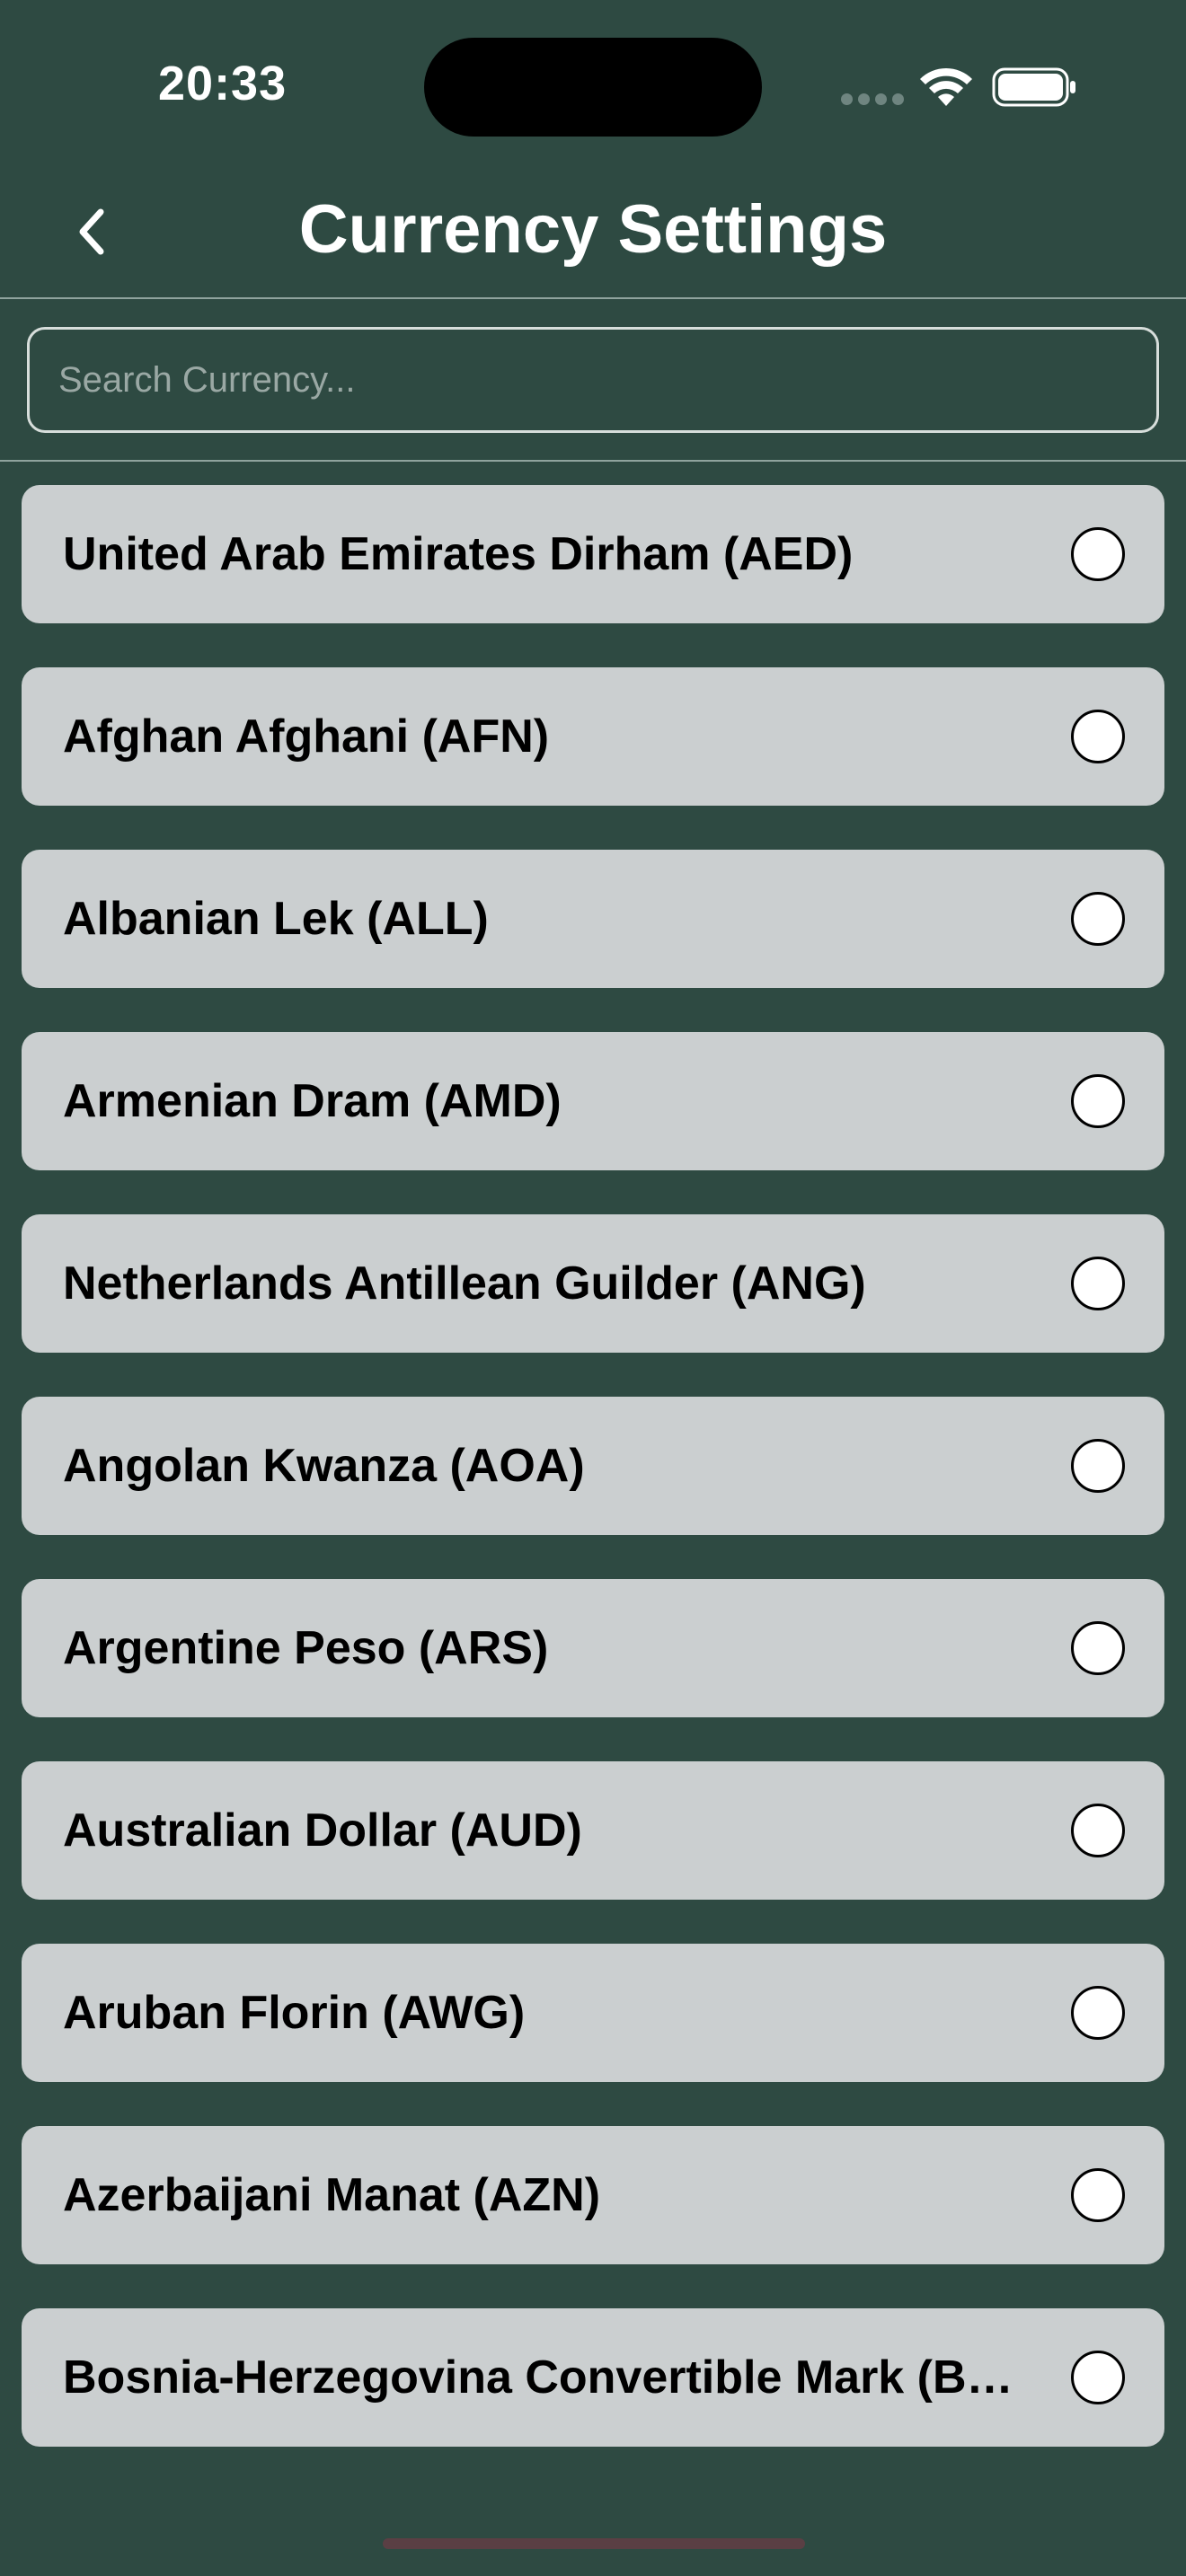 This screenshot has width=1186, height=2576. I want to click on currency-label: Armenian Dram (AMD), so click(312, 1101).